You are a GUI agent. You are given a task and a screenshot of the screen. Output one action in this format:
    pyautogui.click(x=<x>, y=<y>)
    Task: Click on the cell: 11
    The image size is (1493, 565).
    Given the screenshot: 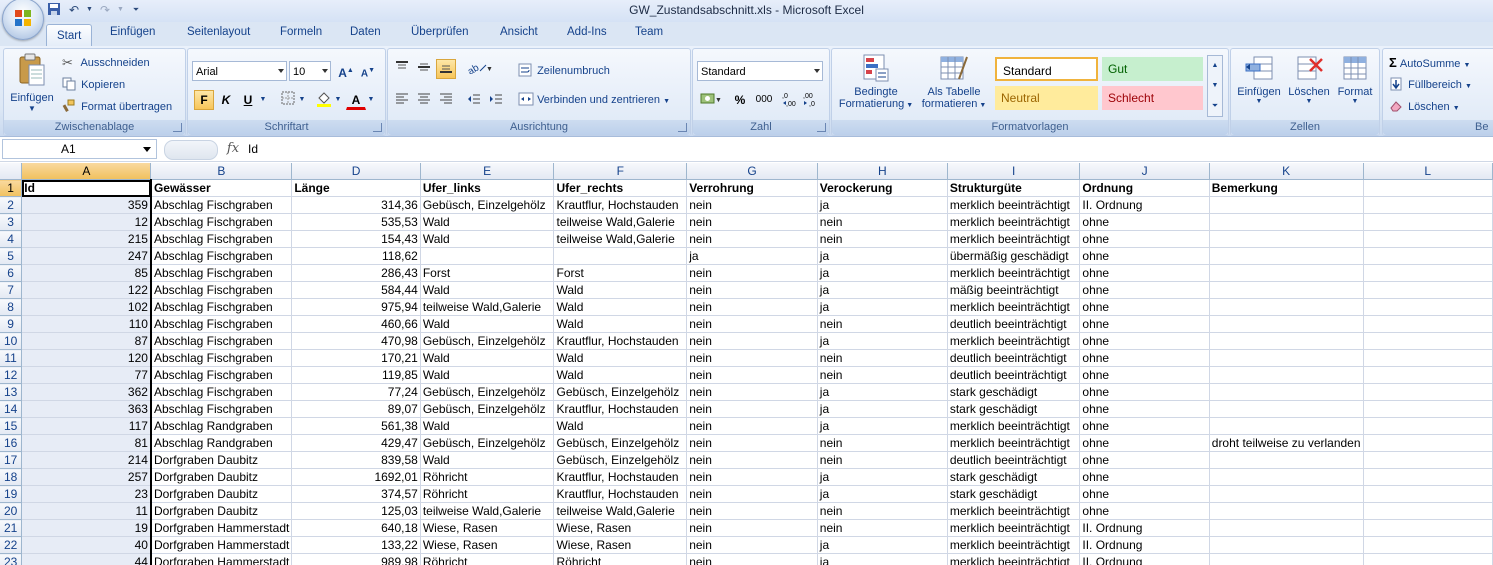 What is the action you would take?
    pyautogui.click(x=86, y=511)
    